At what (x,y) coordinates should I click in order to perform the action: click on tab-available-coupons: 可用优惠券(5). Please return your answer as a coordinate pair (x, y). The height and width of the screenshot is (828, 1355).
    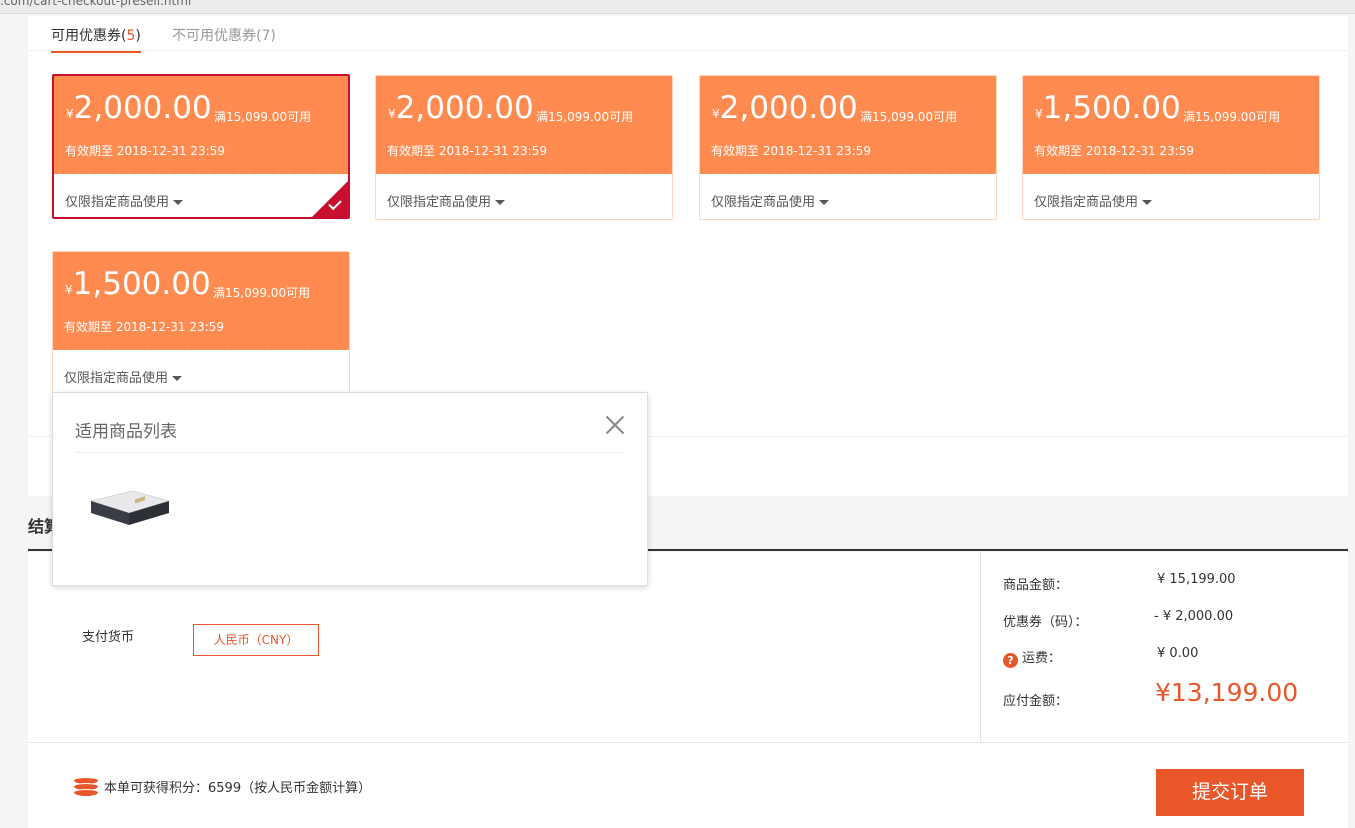
    Looking at the image, I should click on (96, 39).